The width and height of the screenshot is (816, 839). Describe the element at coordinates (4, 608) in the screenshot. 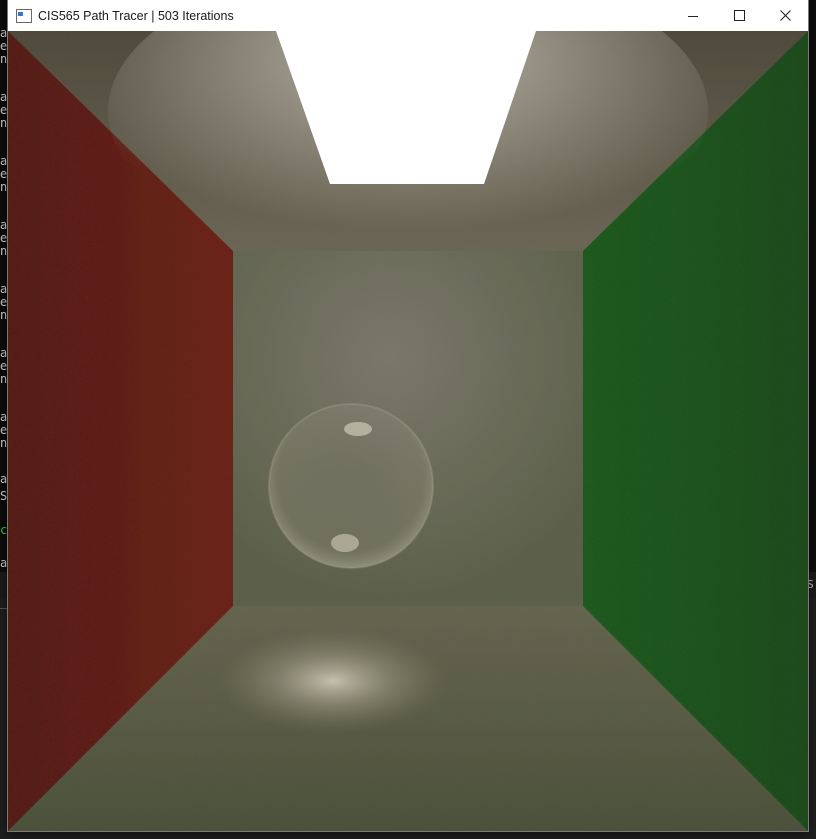

I see `console-divider` at that location.